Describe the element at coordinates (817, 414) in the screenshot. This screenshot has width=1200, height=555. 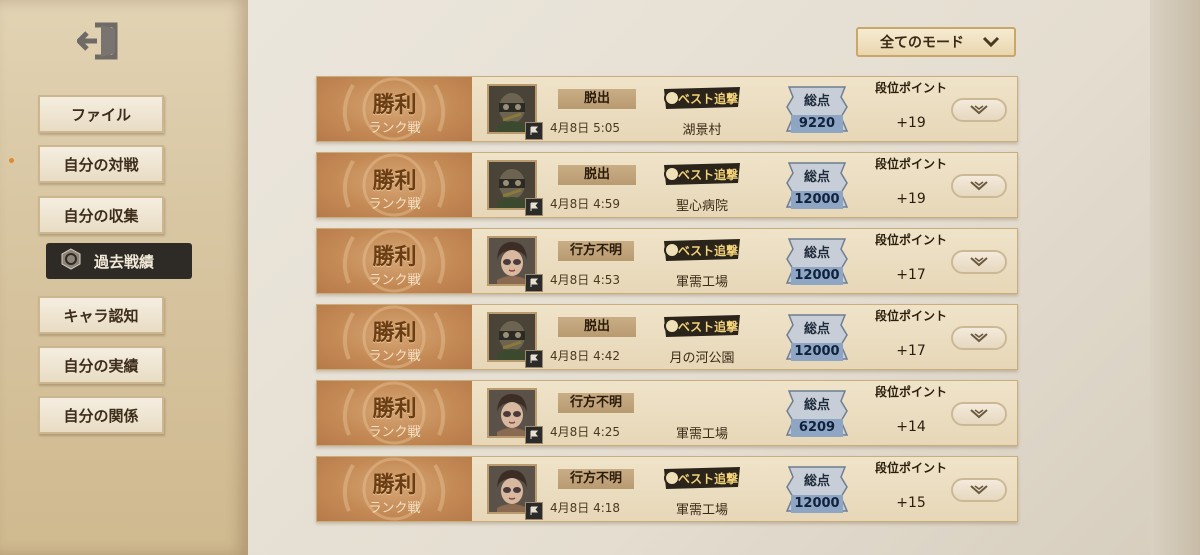
I see `total-score-badge: 総点 6209` at that location.